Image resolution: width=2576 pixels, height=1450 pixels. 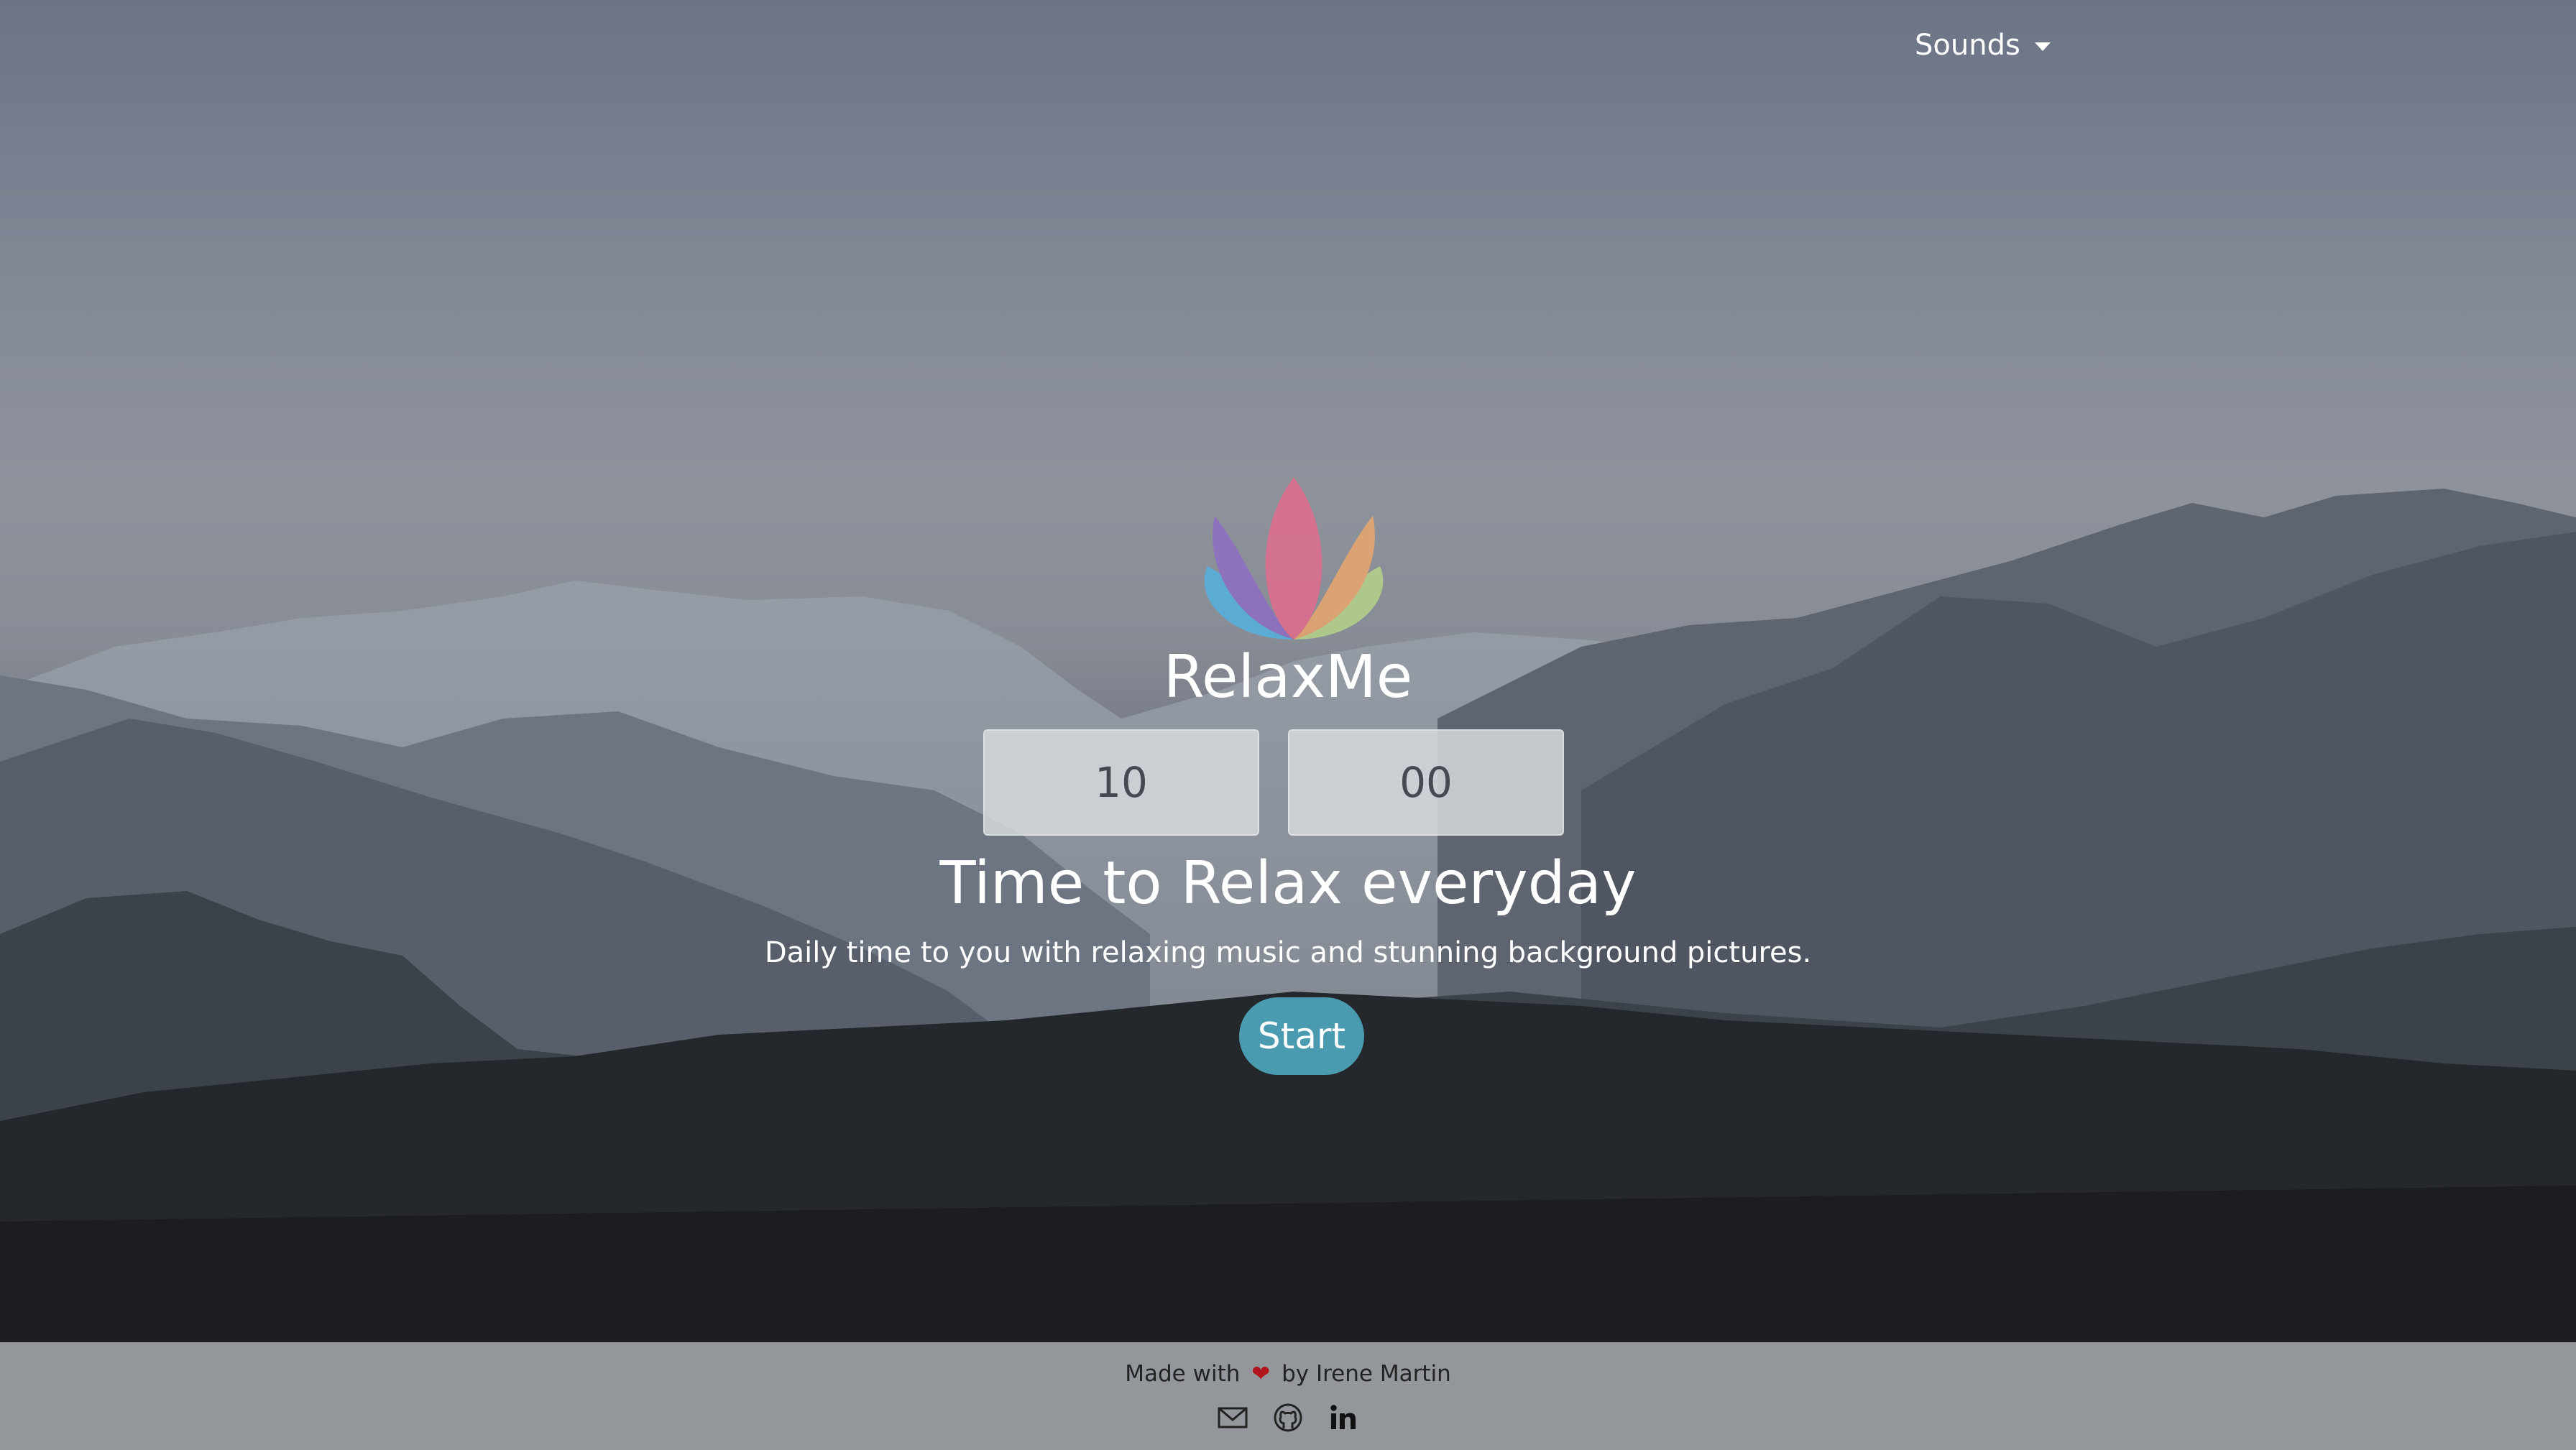 I want to click on minutes-input, so click(x=1121, y=783).